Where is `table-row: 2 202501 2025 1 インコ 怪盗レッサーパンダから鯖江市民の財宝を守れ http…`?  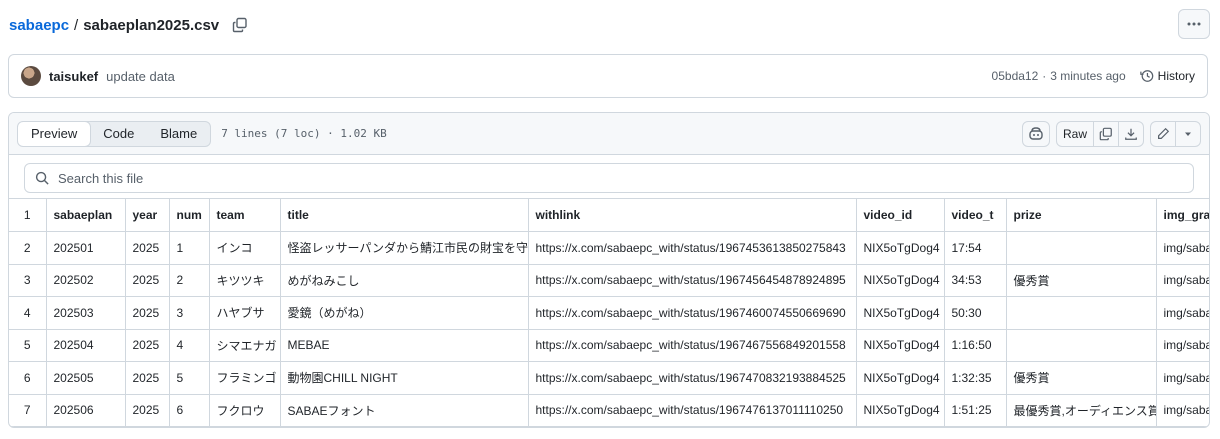
table-row: 2 202501 2025 1 インコ 怪盗レッサーパンダから鯖江市民の財宝を守れ http… is located at coordinates (609, 248).